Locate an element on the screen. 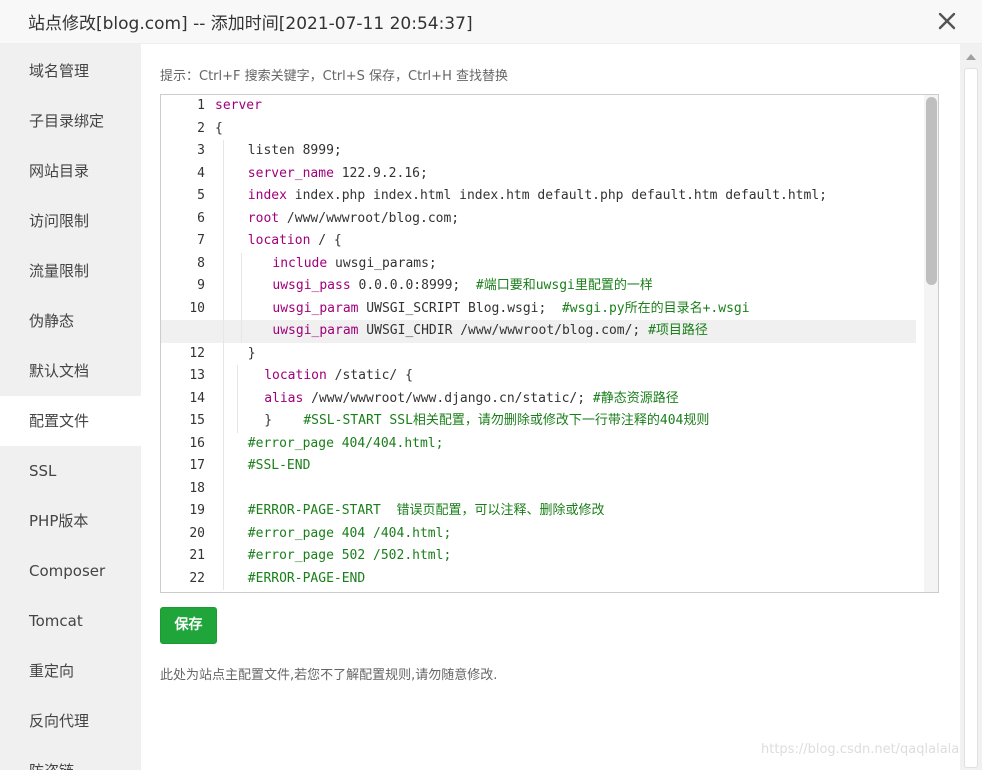 The height and width of the screenshot is (770, 982). code-keyword: server_name is located at coordinates (290, 173).